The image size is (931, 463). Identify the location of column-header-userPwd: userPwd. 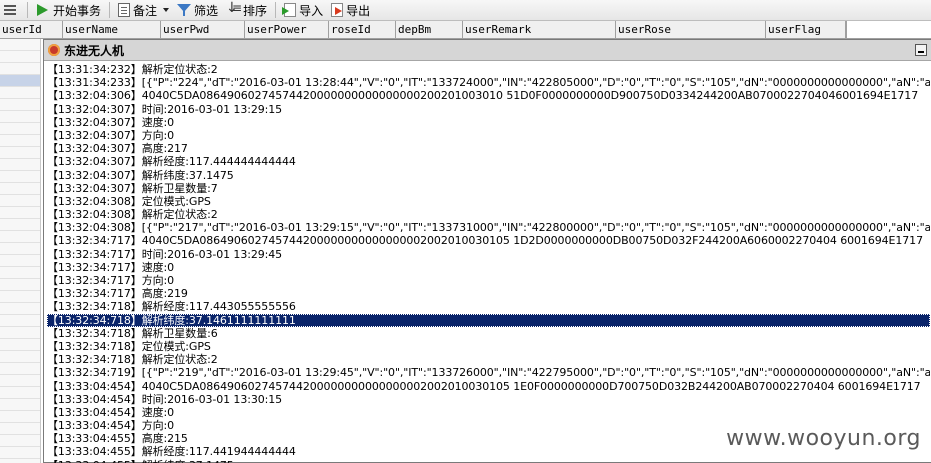
(203, 29).